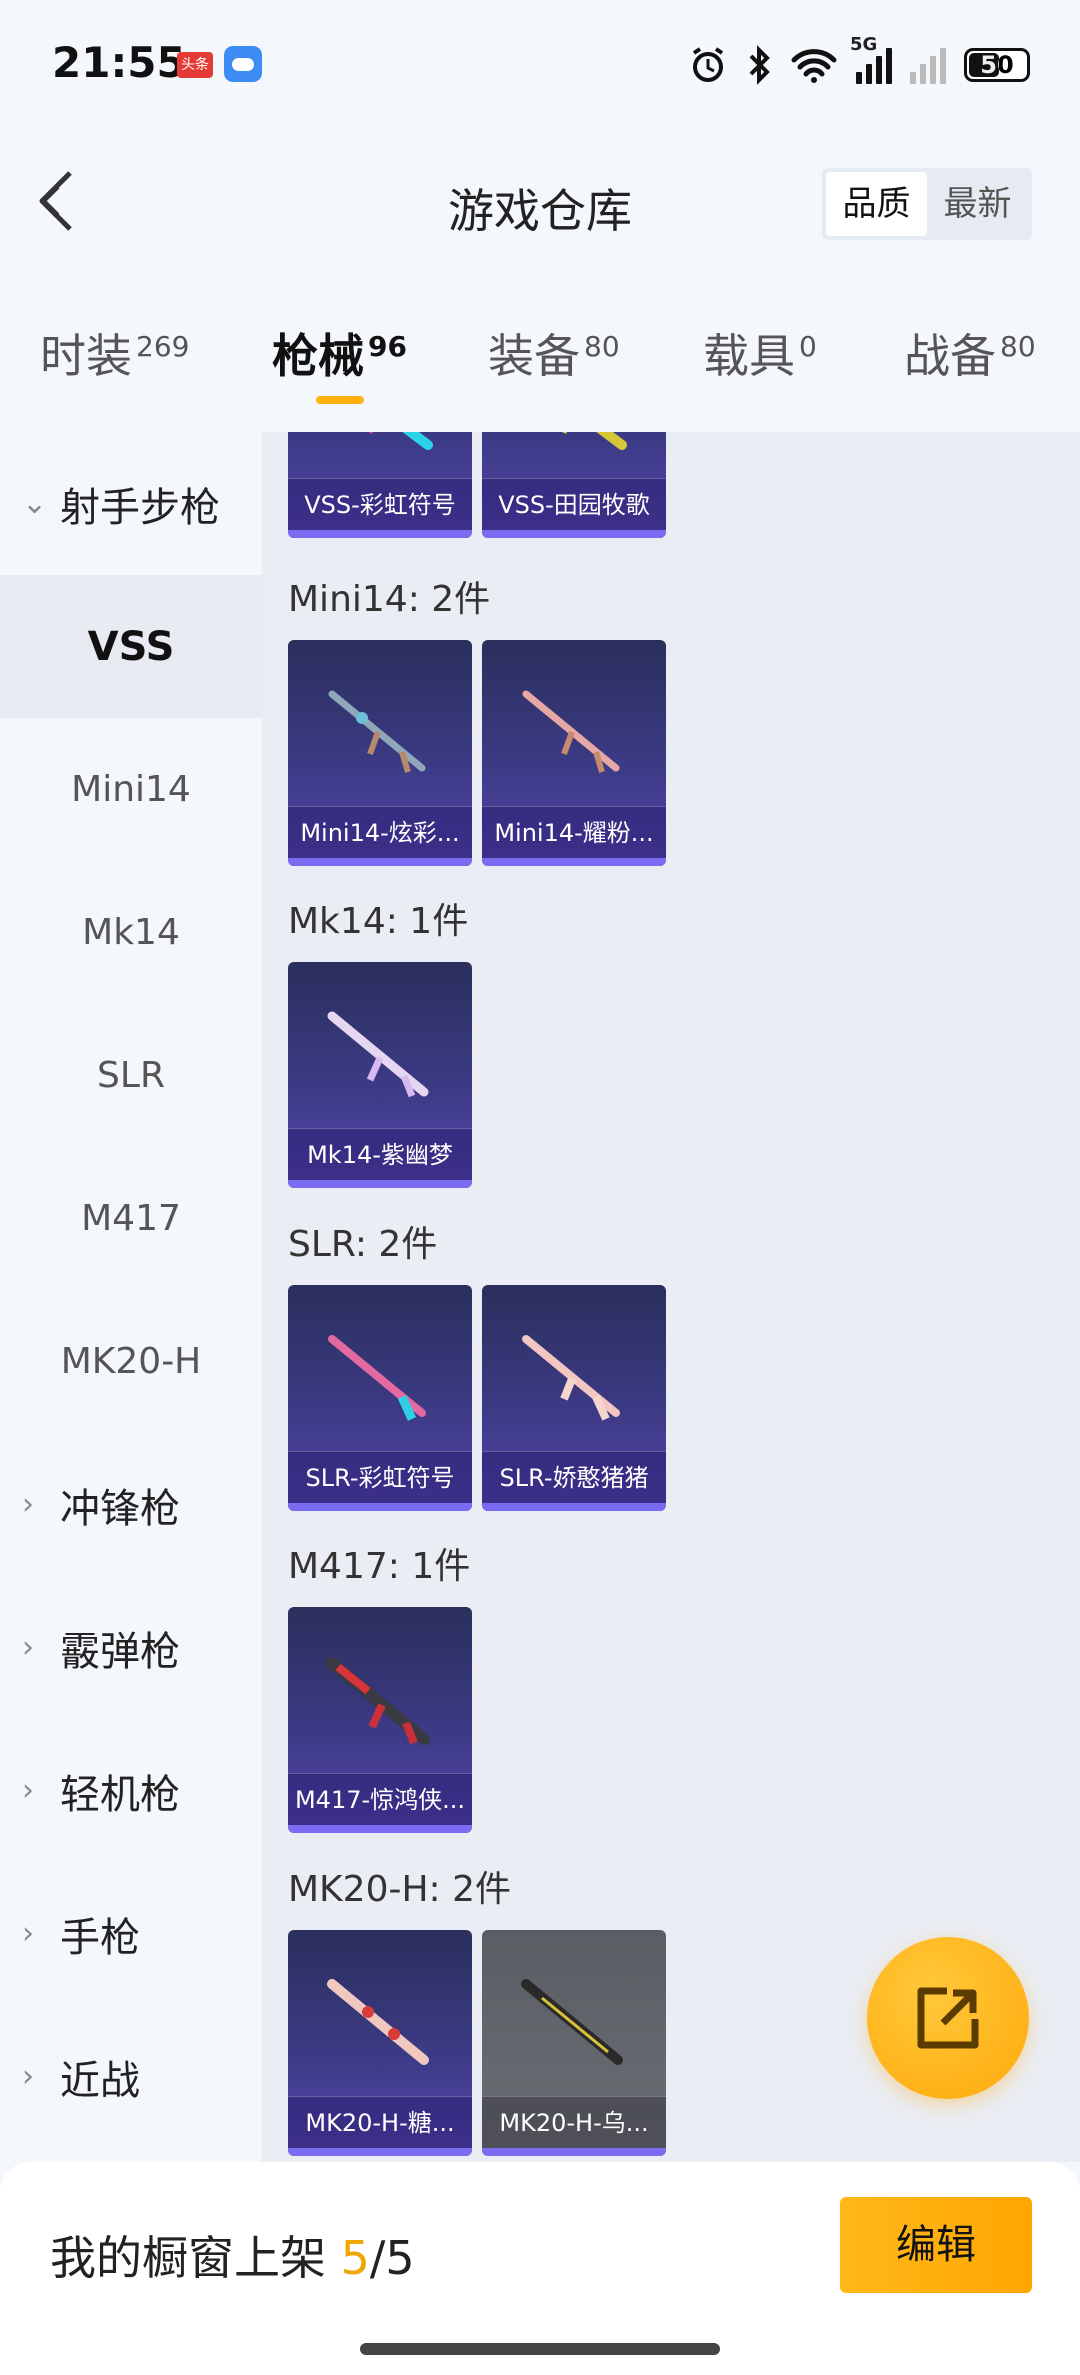 This screenshot has width=1080, height=2375. I want to click on chevron-down-icon: ⌄, so click(35, 503).